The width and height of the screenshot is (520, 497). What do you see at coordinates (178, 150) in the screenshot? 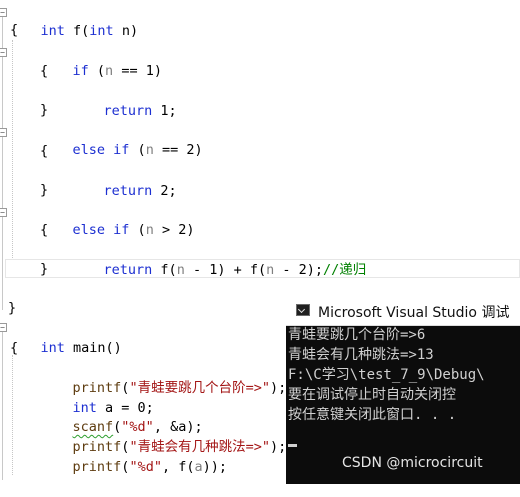
I see `code-text: == 2)` at bounding box center [178, 150].